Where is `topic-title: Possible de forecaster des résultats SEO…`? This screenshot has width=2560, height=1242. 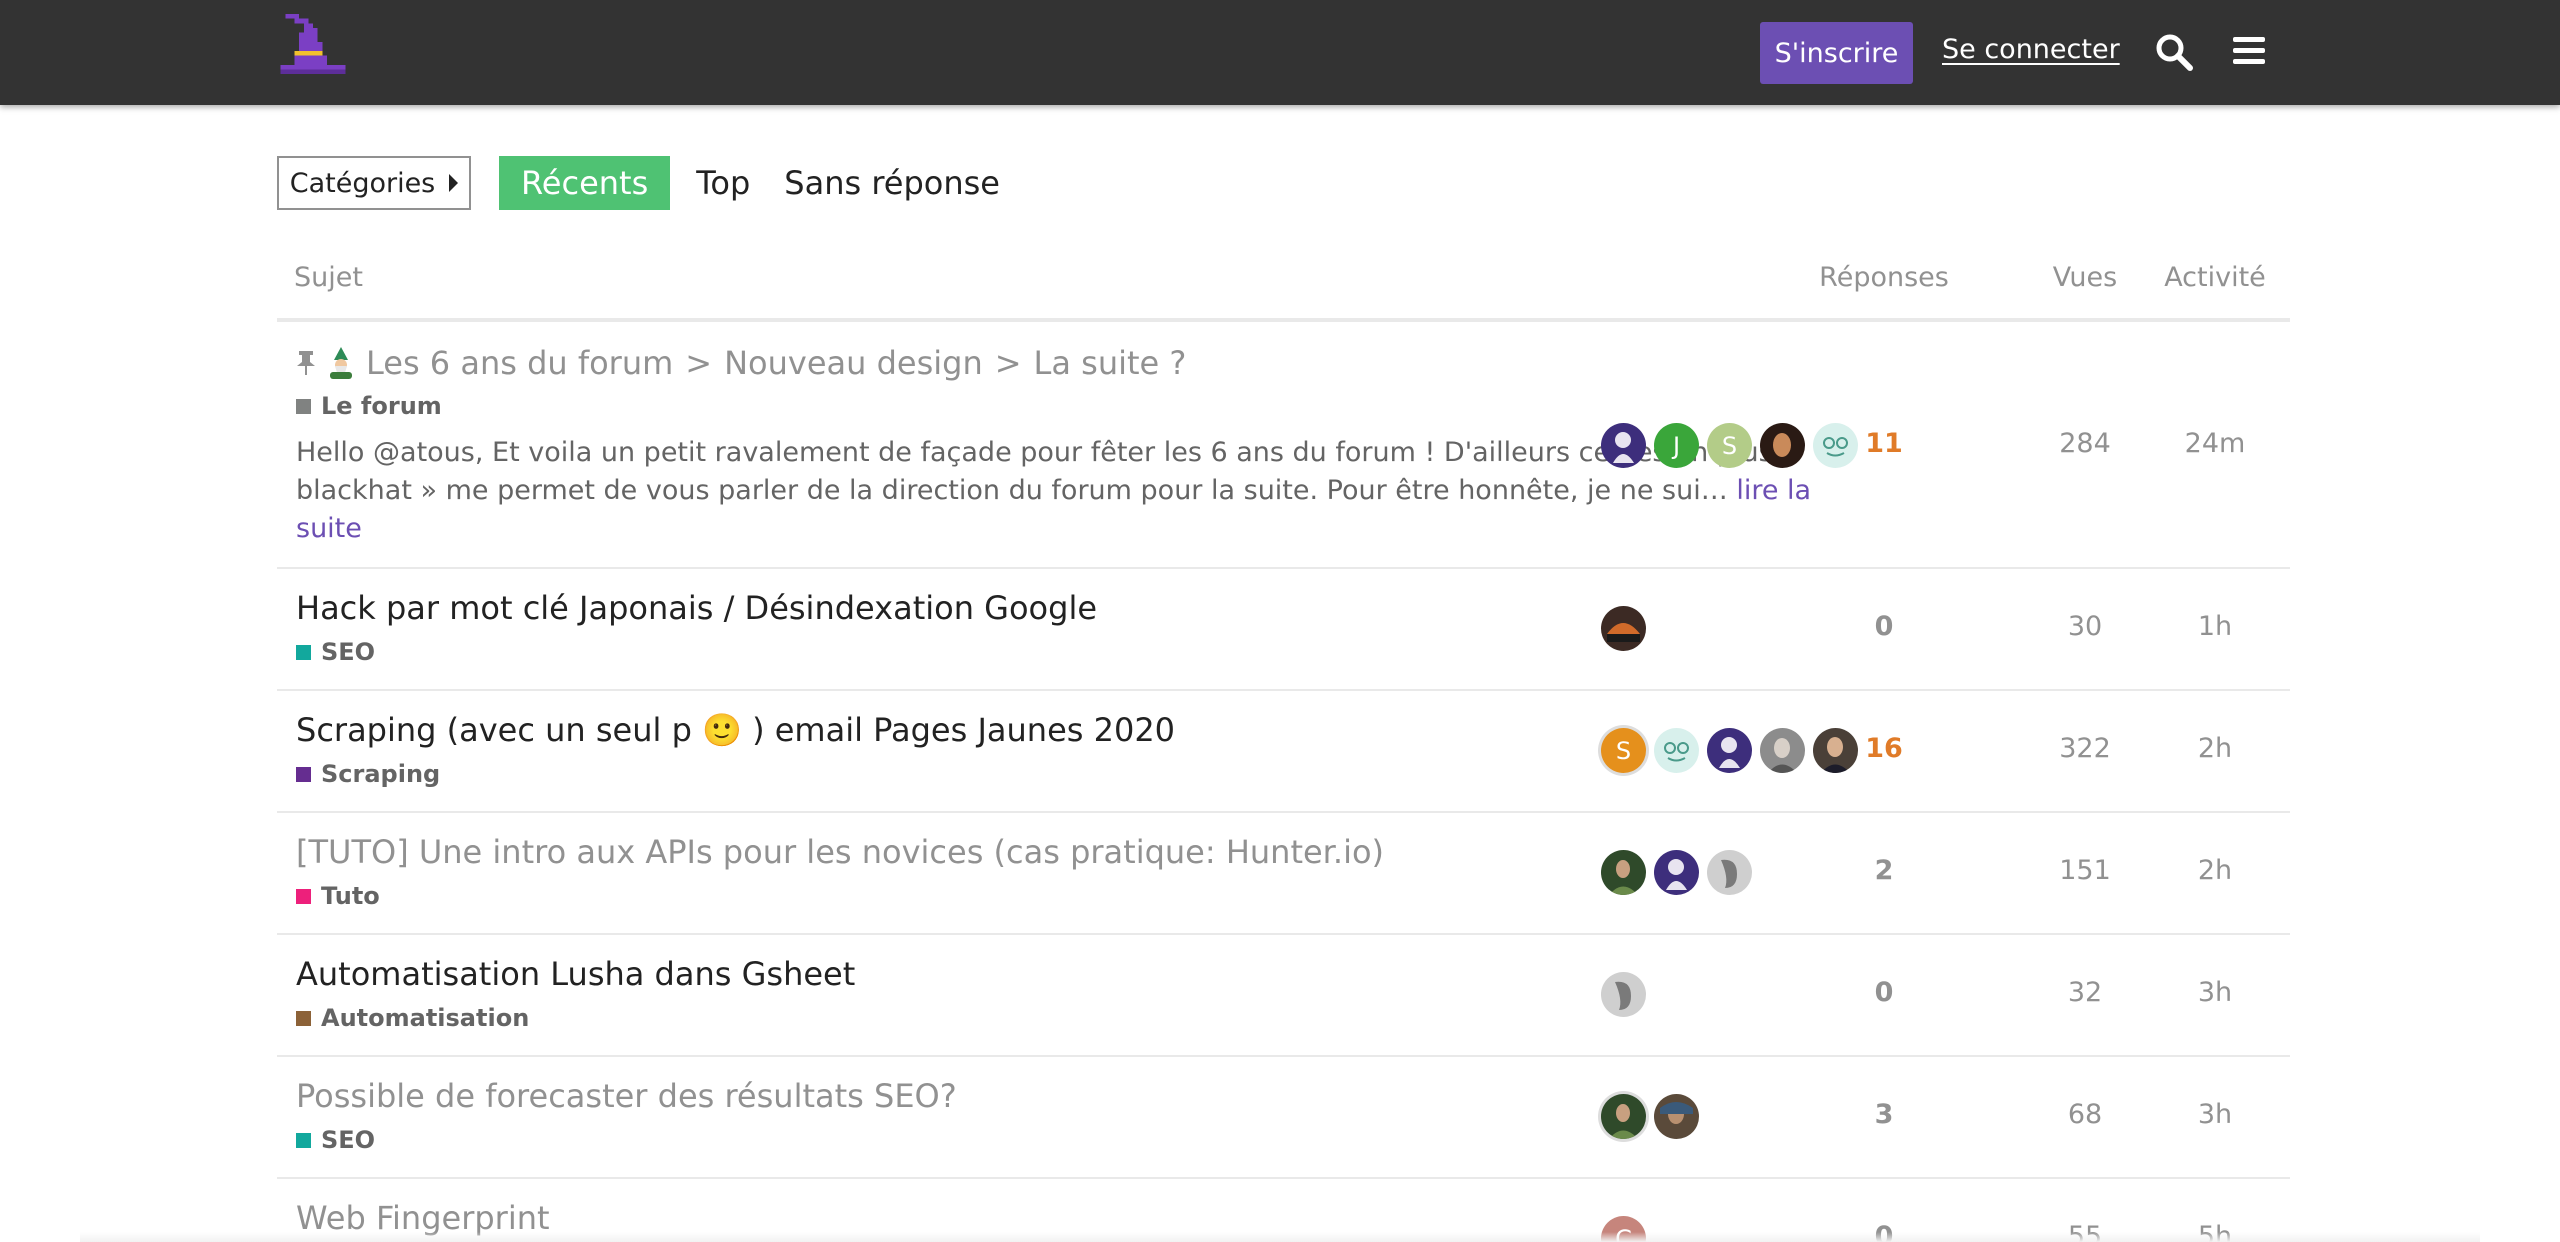 topic-title: Possible de forecaster des résultats SEO… is located at coordinates (626, 1096).